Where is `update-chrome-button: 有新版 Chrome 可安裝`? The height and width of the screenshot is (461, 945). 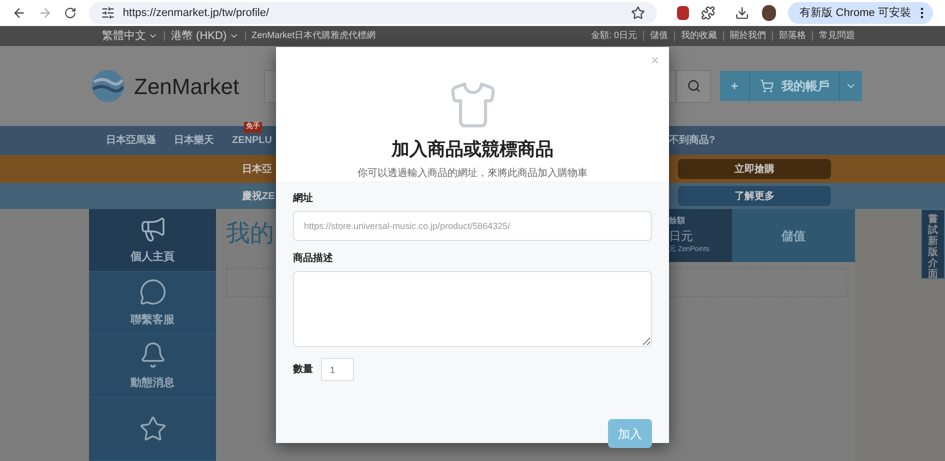
update-chrome-button: 有新版 Chrome 可安裝 is located at coordinates (860, 13).